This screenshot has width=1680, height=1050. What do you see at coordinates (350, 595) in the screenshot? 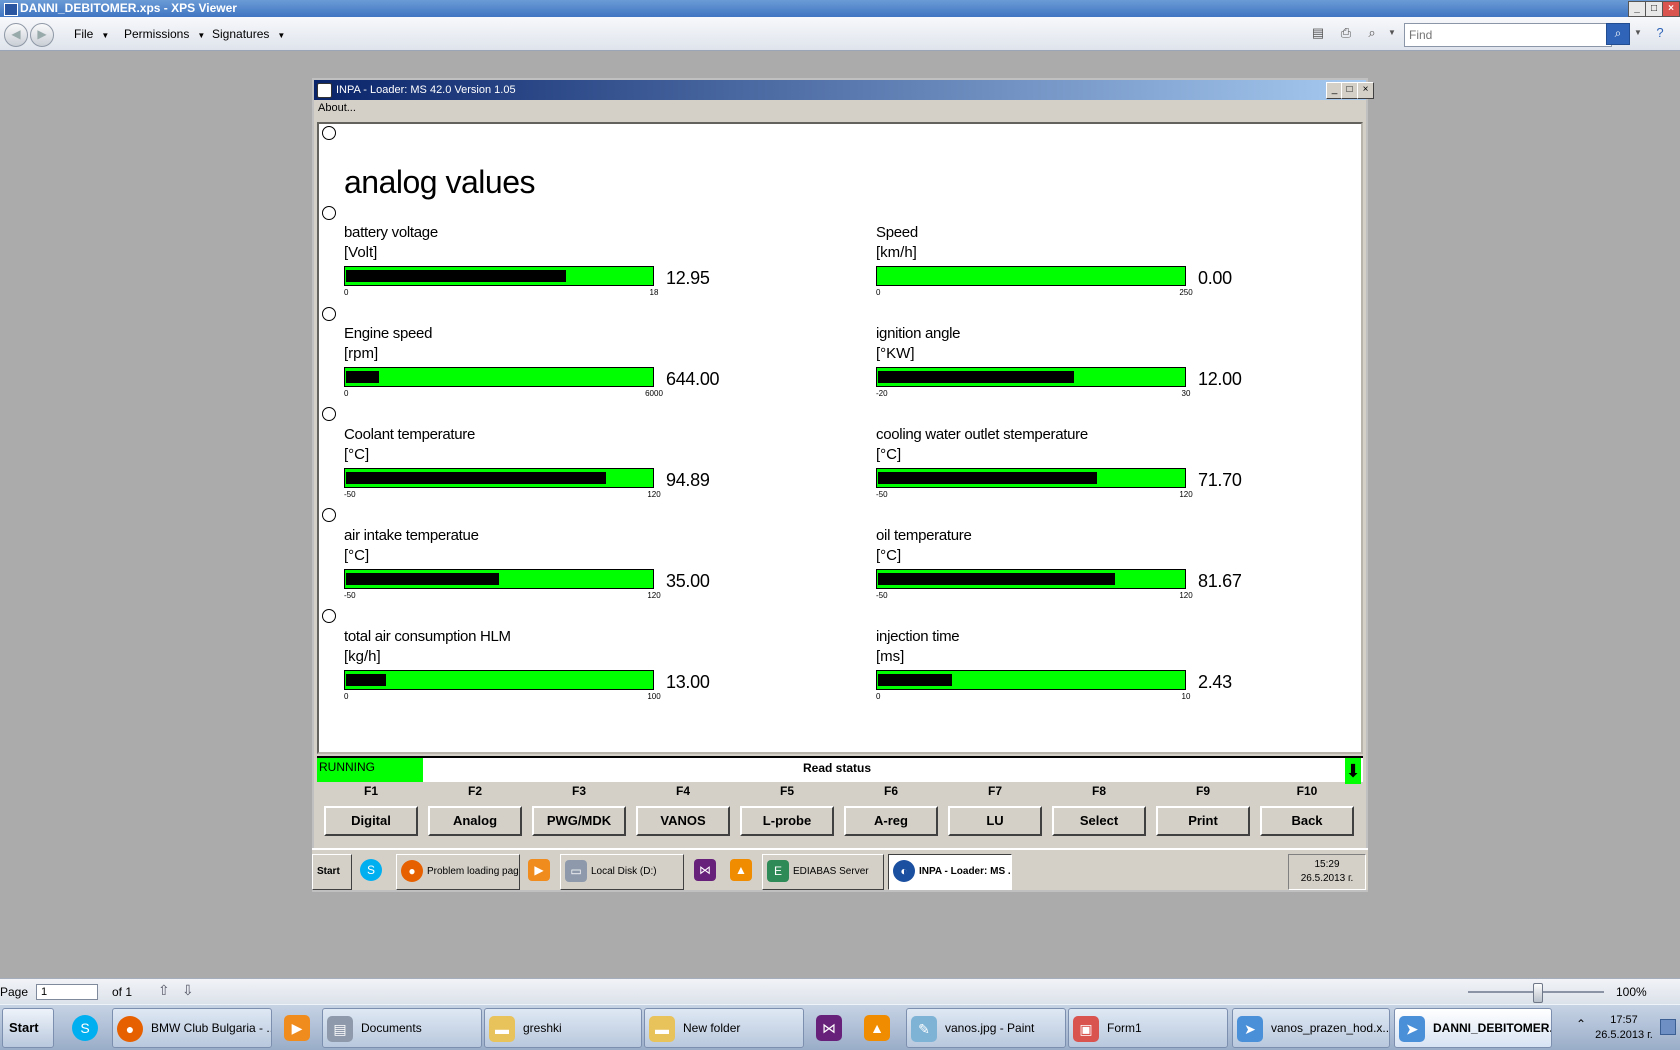
I see `gauge-min: -50` at bounding box center [350, 595].